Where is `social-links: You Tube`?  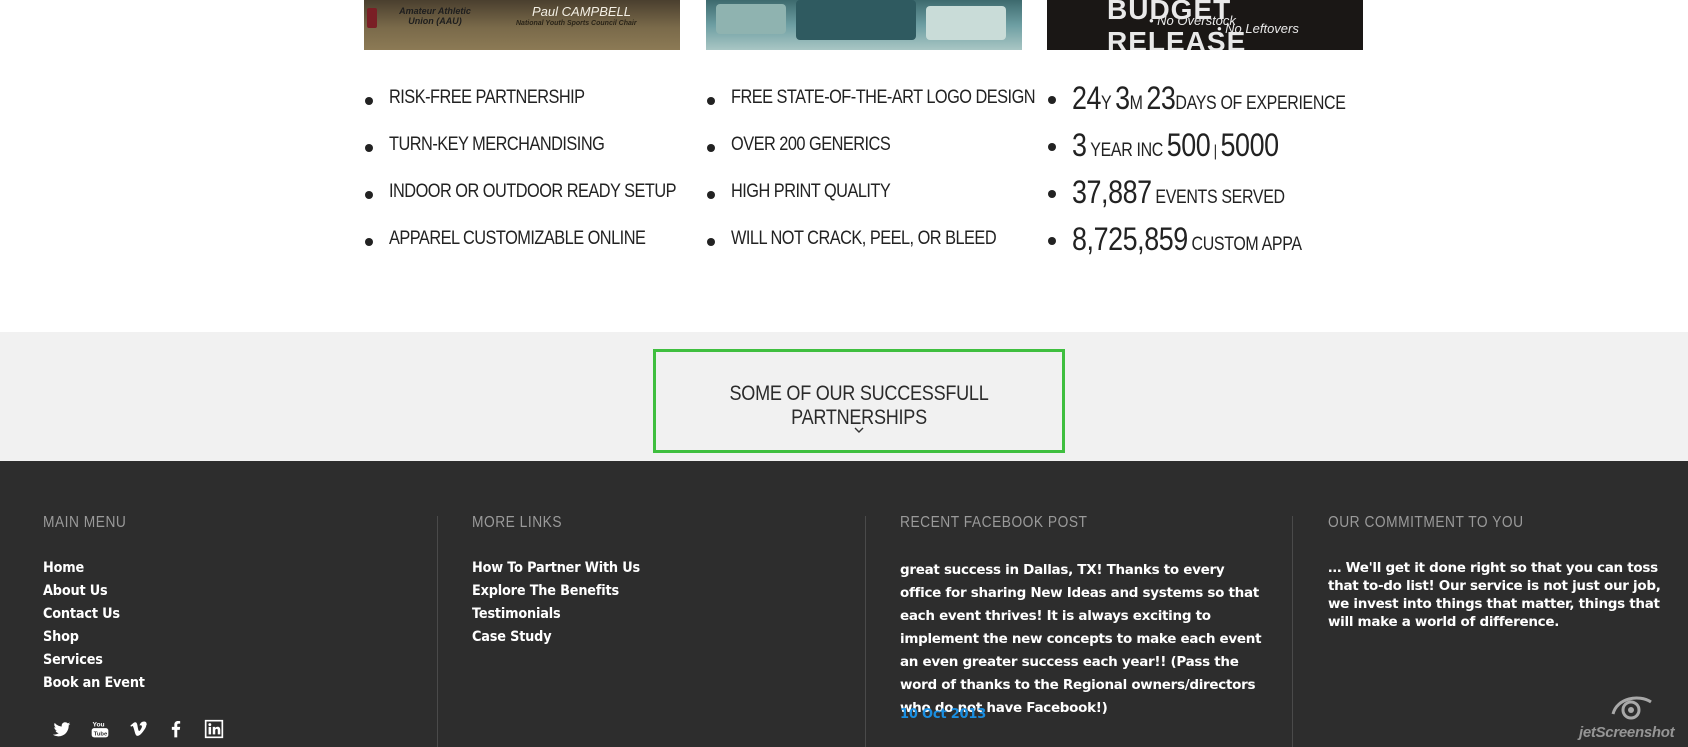 social-links: You Tube is located at coordinates (138, 729).